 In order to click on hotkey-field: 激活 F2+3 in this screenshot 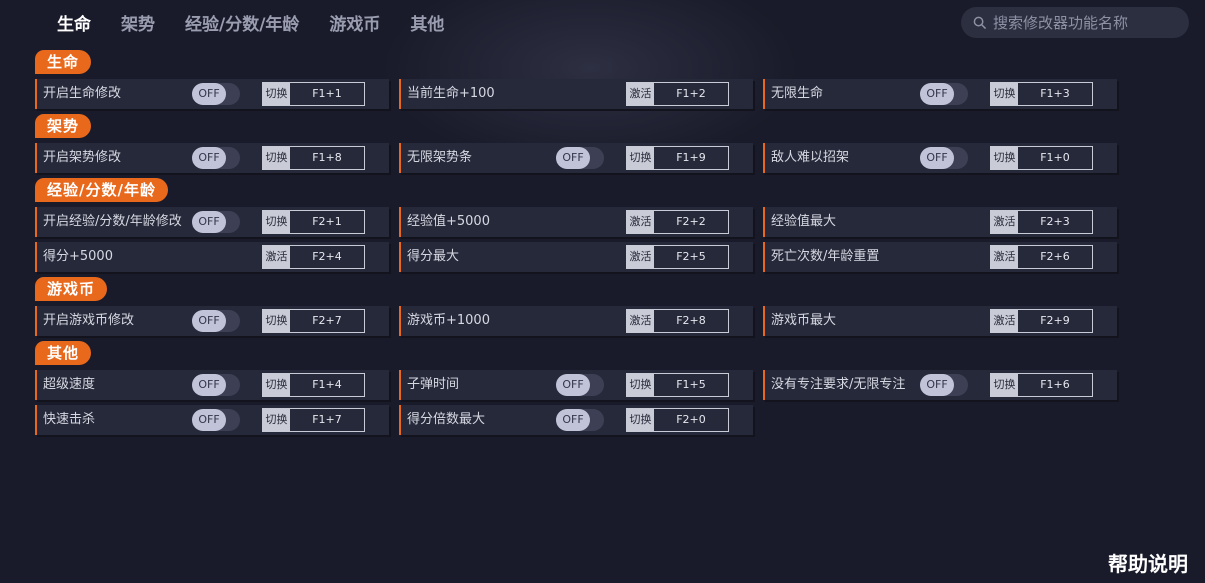, I will do `click(1041, 222)`.